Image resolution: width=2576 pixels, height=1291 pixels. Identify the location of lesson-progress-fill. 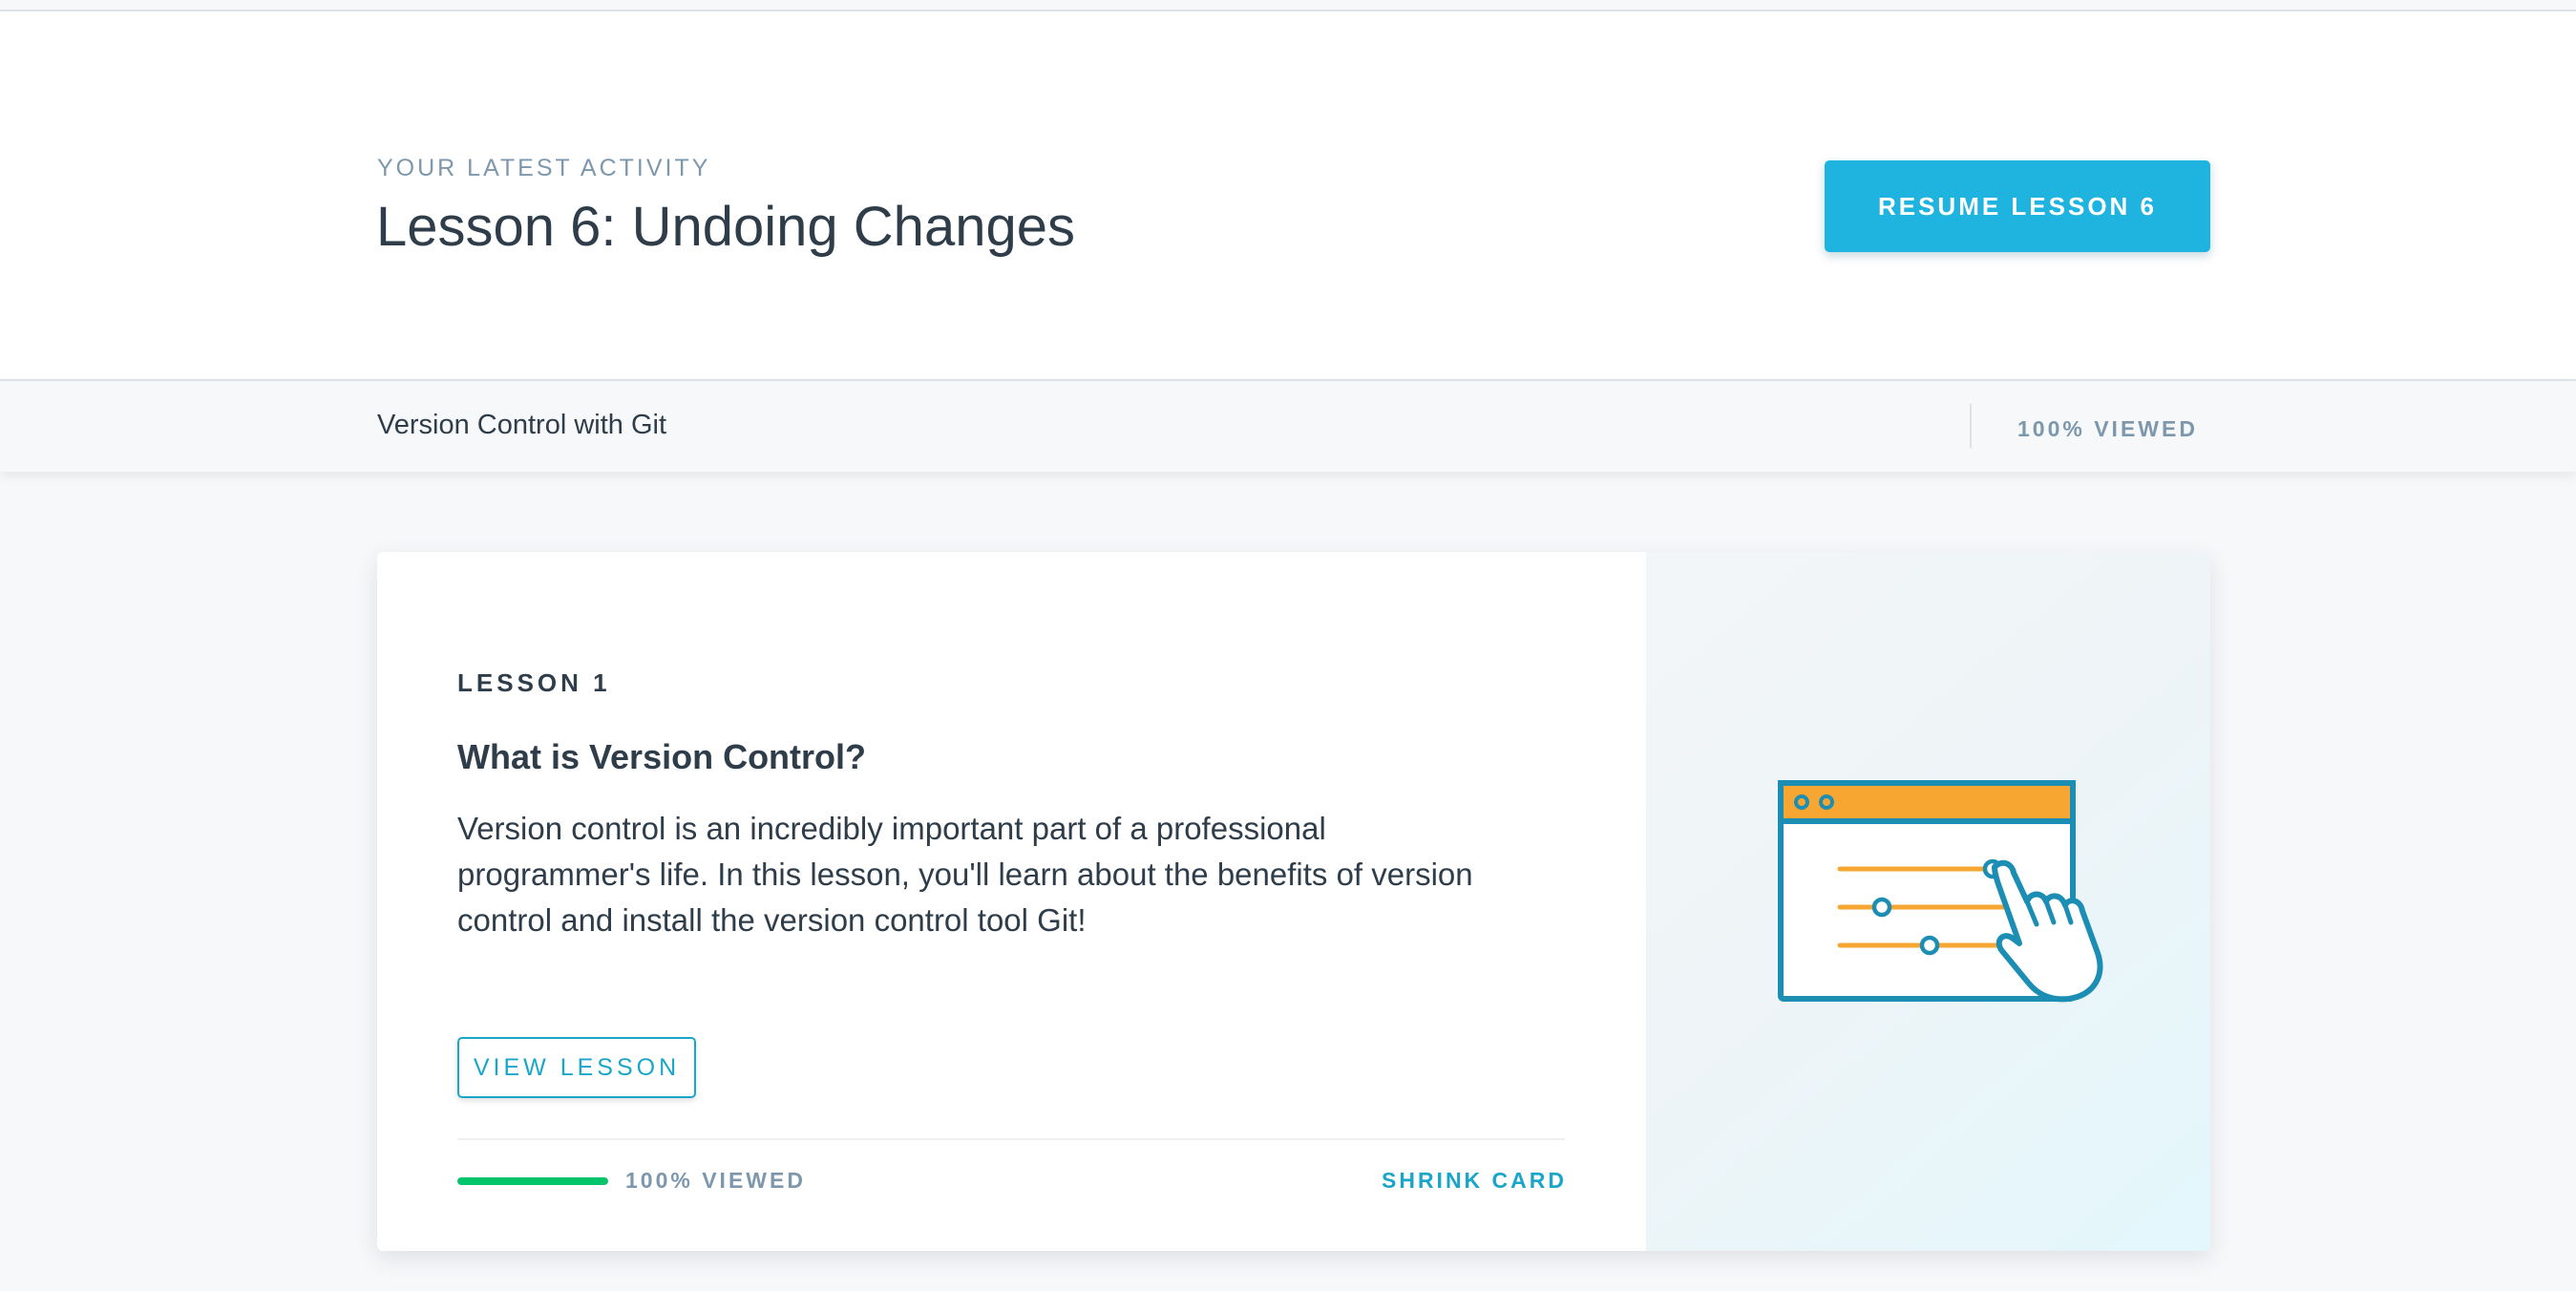
(532, 1181).